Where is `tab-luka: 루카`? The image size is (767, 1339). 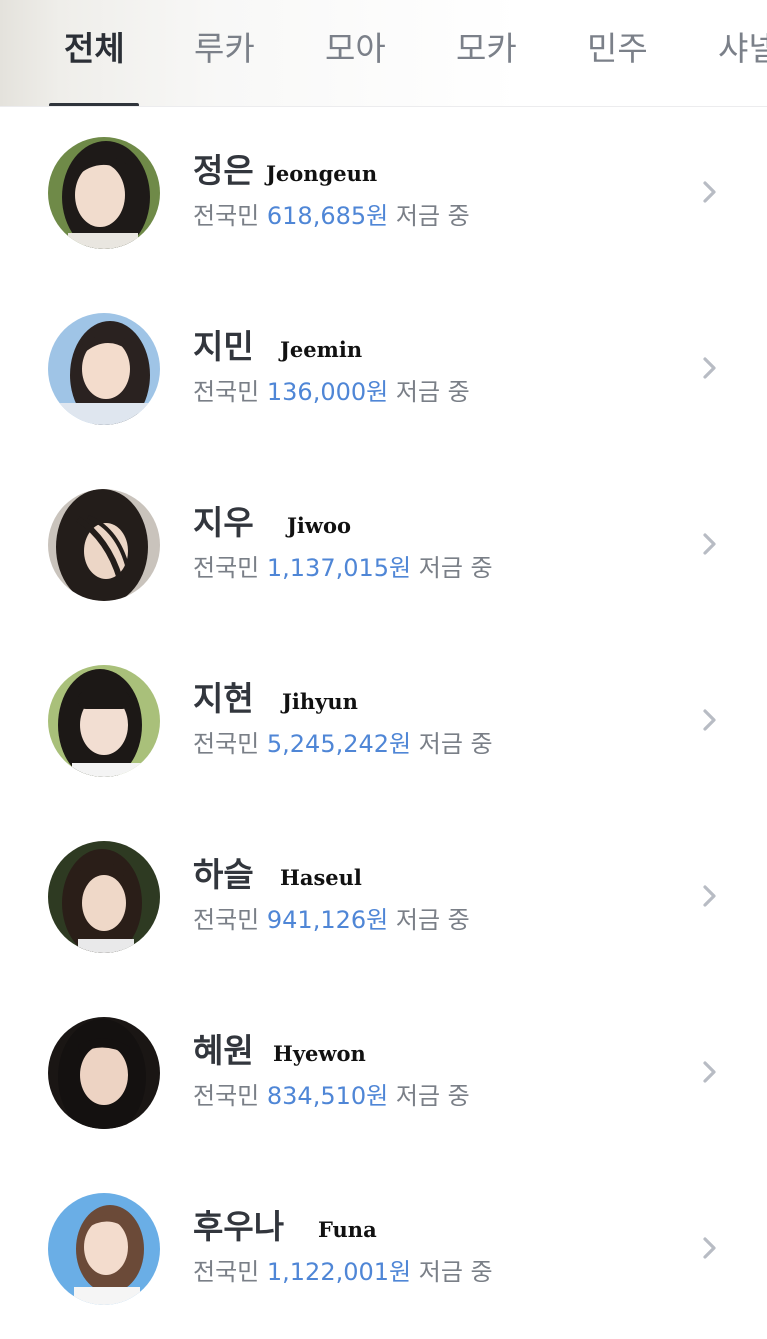
tab-luka: 루카 is located at coordinates (224, 49).